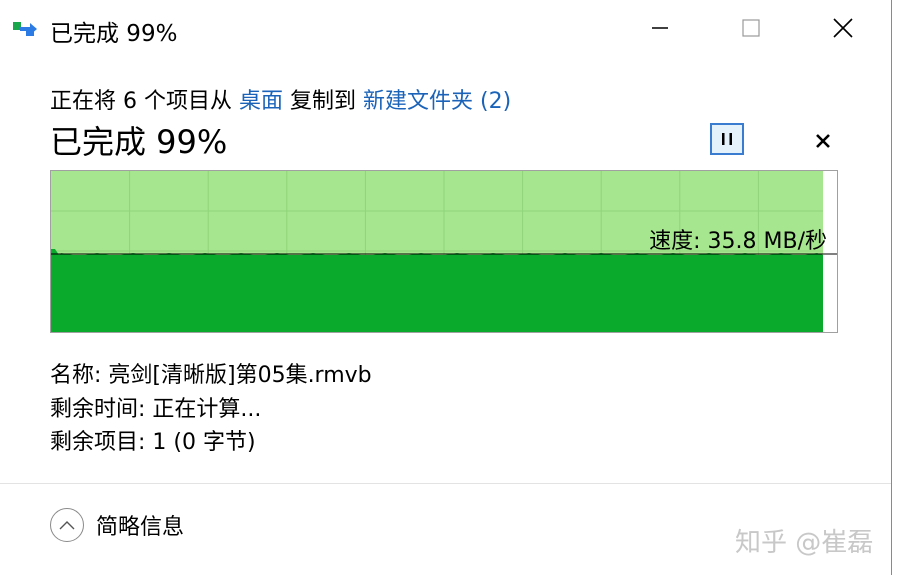 The image size is (899, 575). Describe the element at coordinates (25, 29) in the screenshot. I see `copy-app-icon` at that location.